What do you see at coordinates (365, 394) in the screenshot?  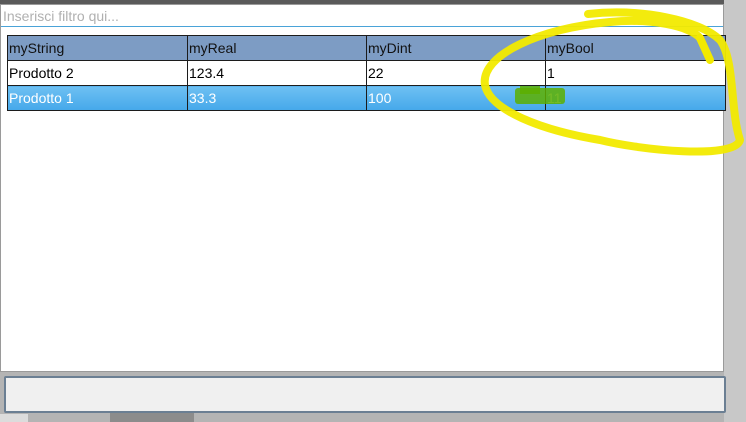 I see `bottom-input-bar` at bounding box center [365, 394].